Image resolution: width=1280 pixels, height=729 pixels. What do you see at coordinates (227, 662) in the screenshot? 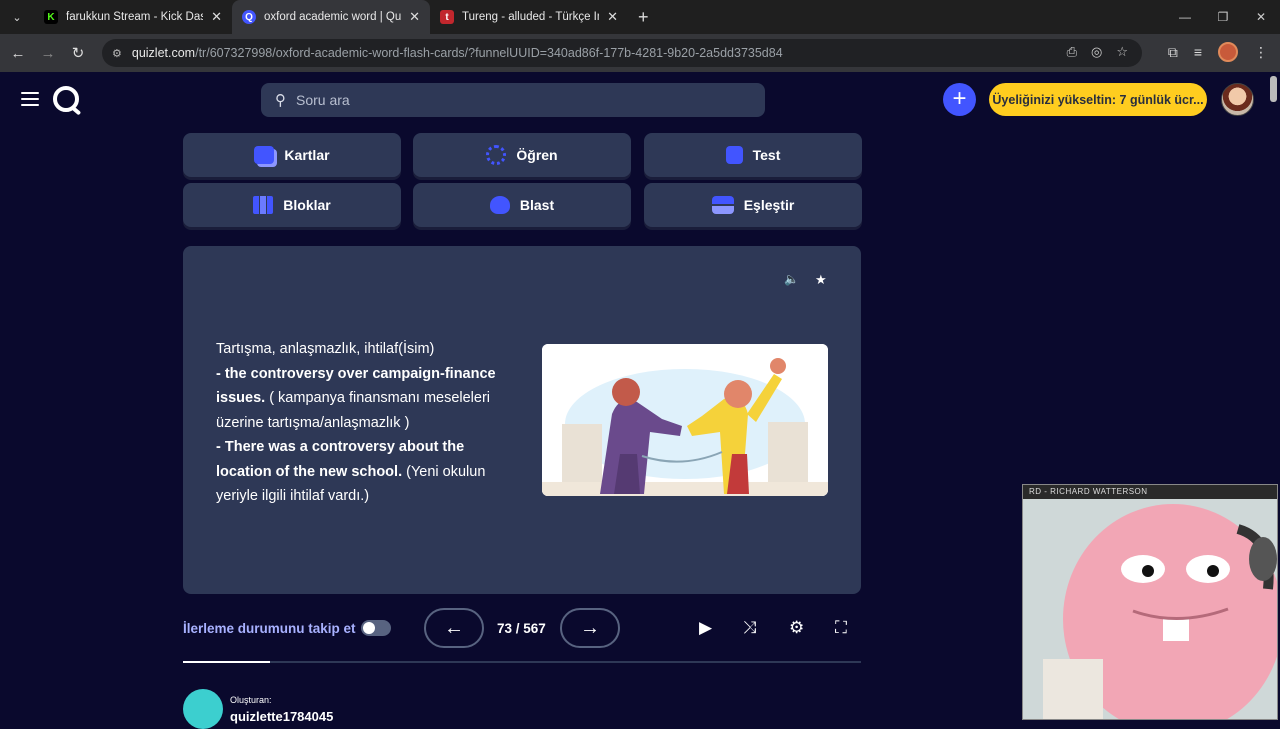
I see `progress-bar-fill` at bounding box center [227, 662].